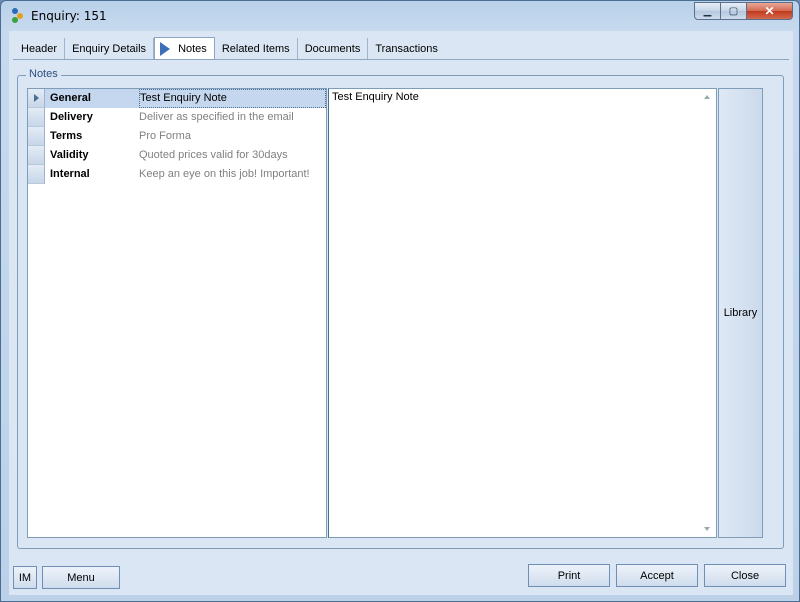  I want to click on note-name-cell: Delivery, so click(92, 117).